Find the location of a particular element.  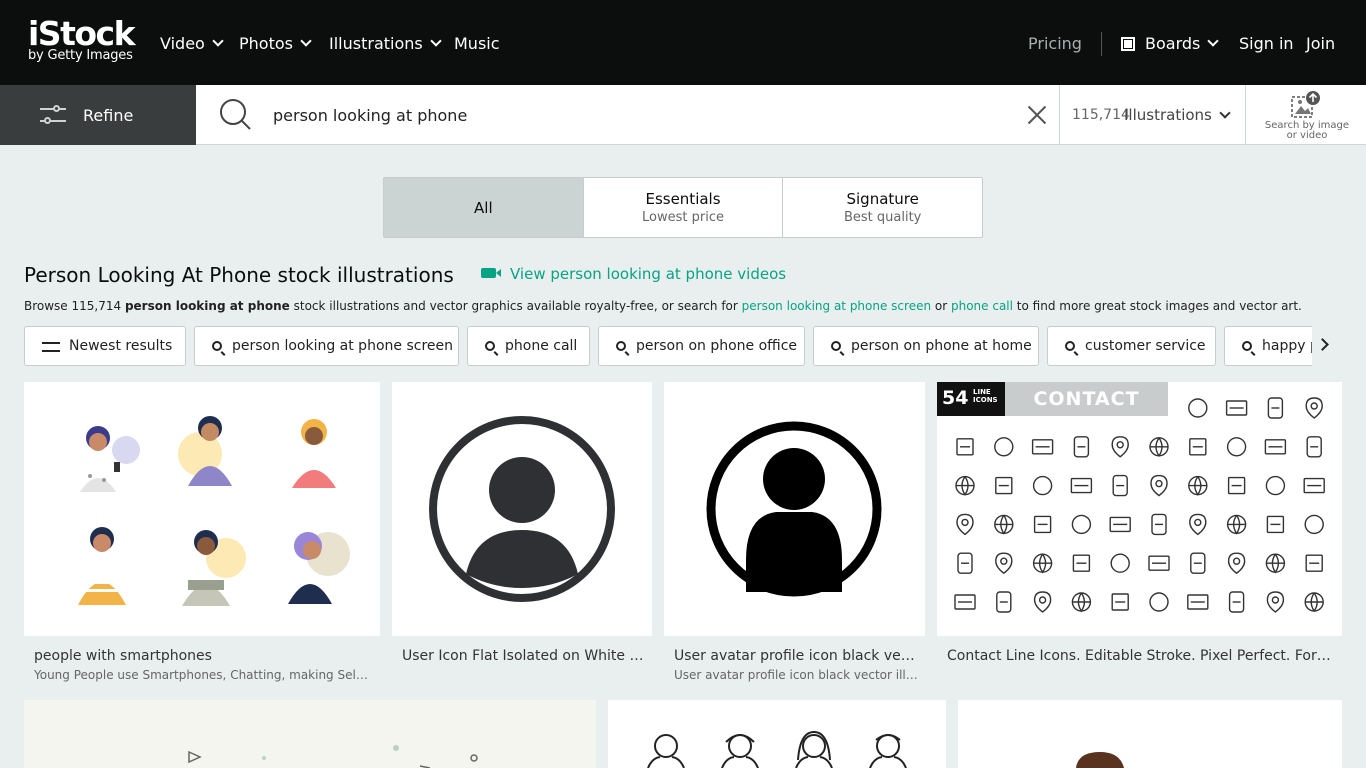

user-avatar-icon is located at coordinates (794, 509).